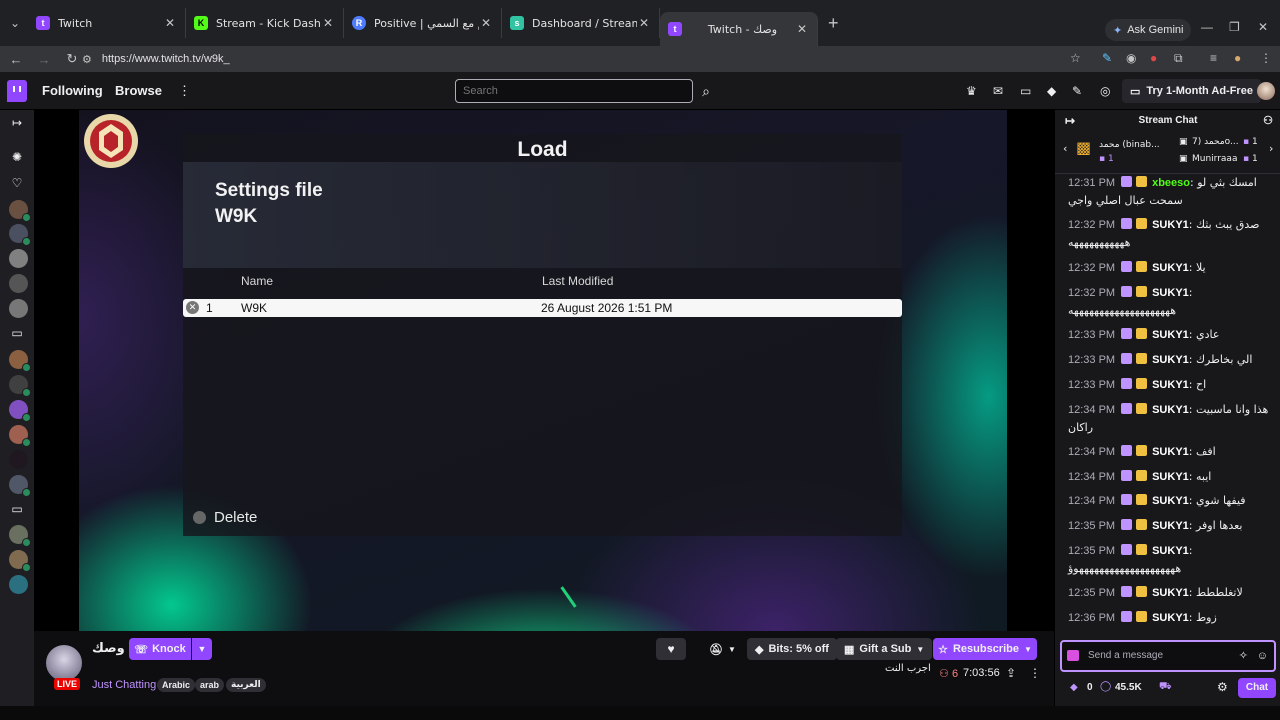  I want to click on back-icon: ←, so click(16, 59).